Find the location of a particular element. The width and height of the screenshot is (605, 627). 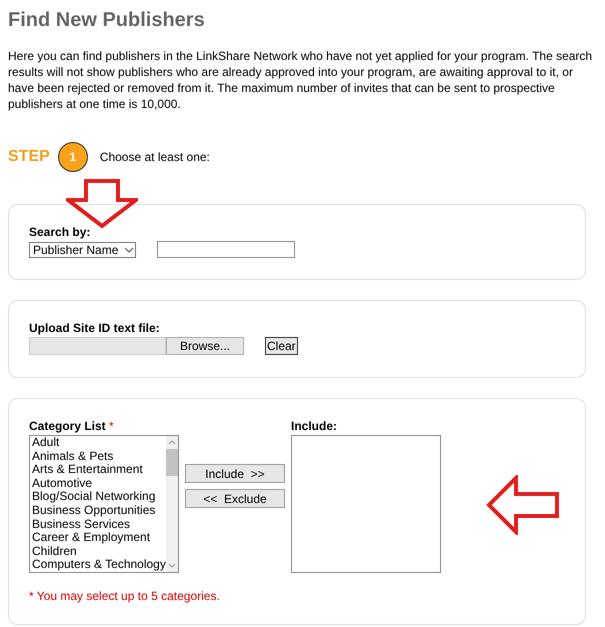

search-input-field is located at coordinates (226, 249).